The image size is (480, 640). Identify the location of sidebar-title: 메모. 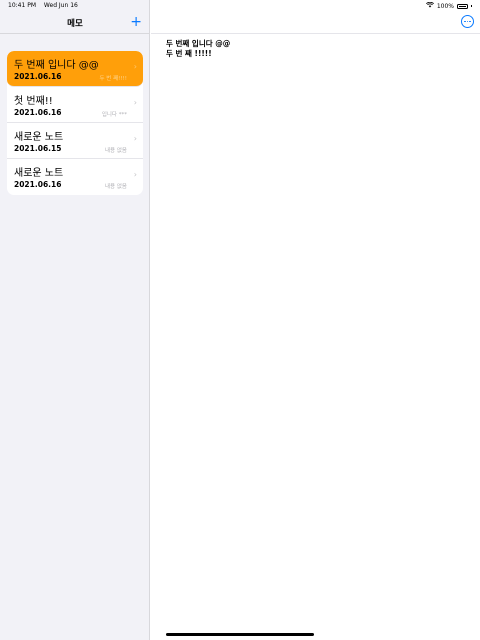
(75, 24).